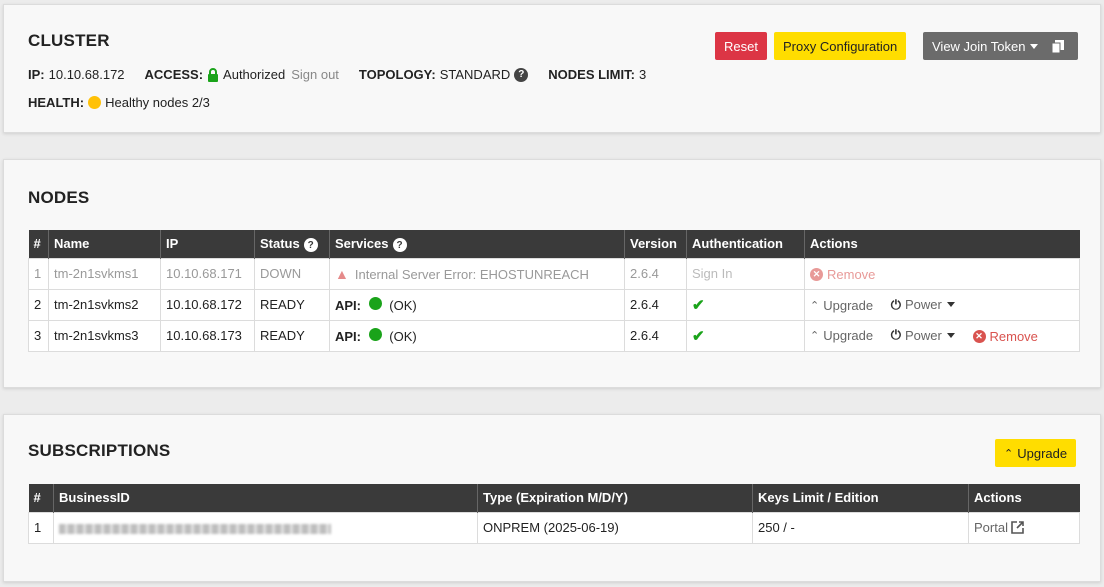 The height and width of the screenshot is (587, 1104). I want to click on subscription-type: ONPREM (2025-06-19), so click(615, 527).